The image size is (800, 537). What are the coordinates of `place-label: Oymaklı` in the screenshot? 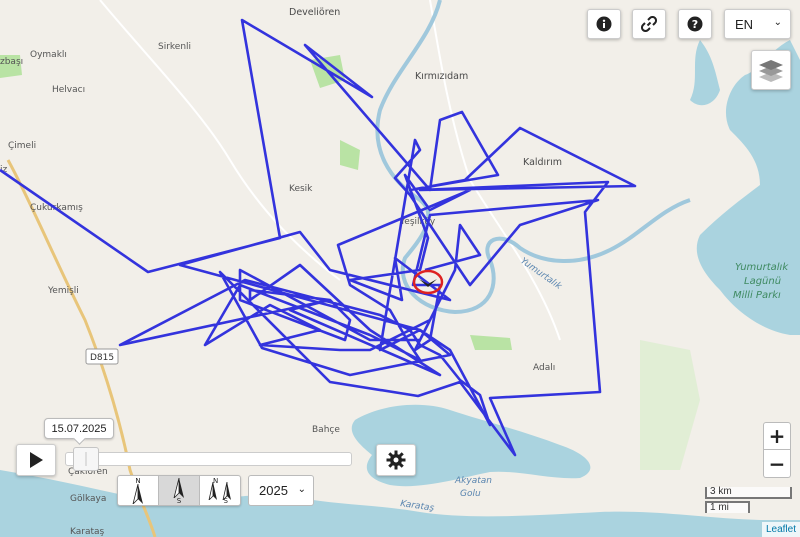 It's located at (48, 55).